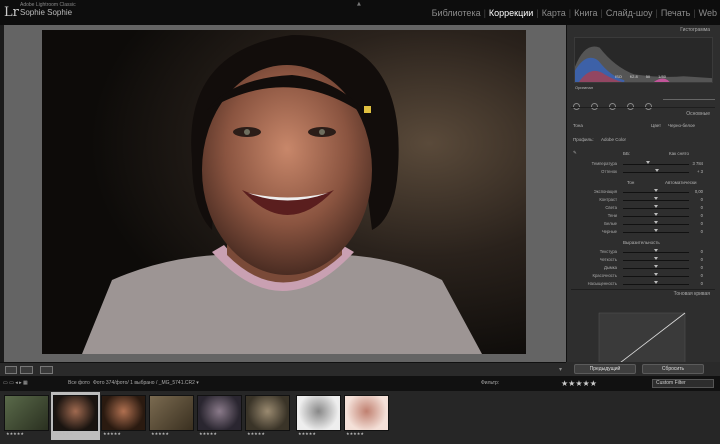 This screenshot has height=444, width=720. What do you see at coordinates (605, 369) in the screenshot?
I see `previous-button: Предыдущий` at bounding box center [605, 369].